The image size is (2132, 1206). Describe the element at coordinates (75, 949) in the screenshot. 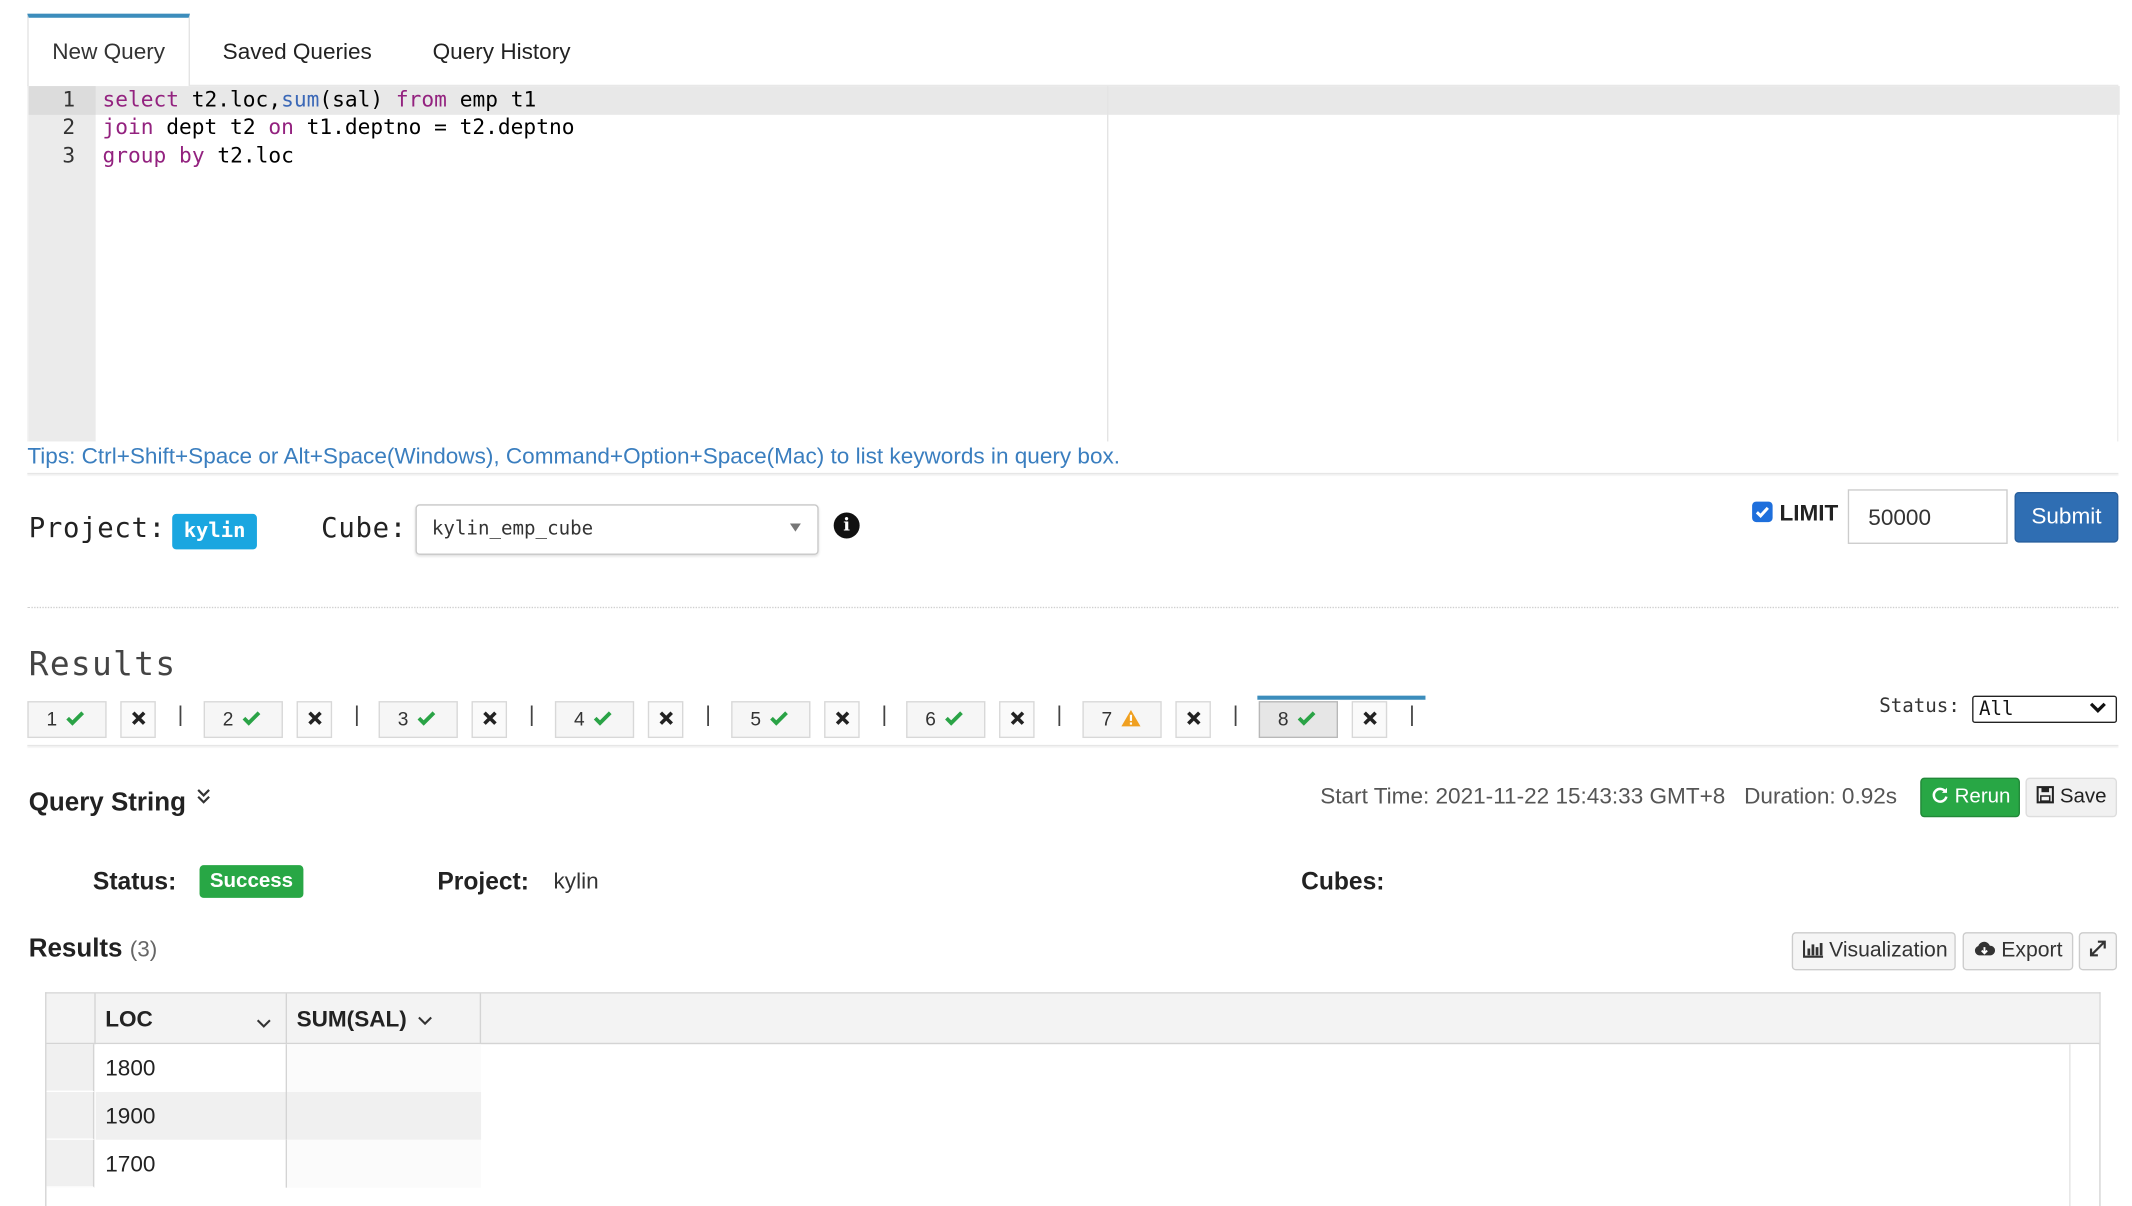

I see `results-title: Results` at that location.